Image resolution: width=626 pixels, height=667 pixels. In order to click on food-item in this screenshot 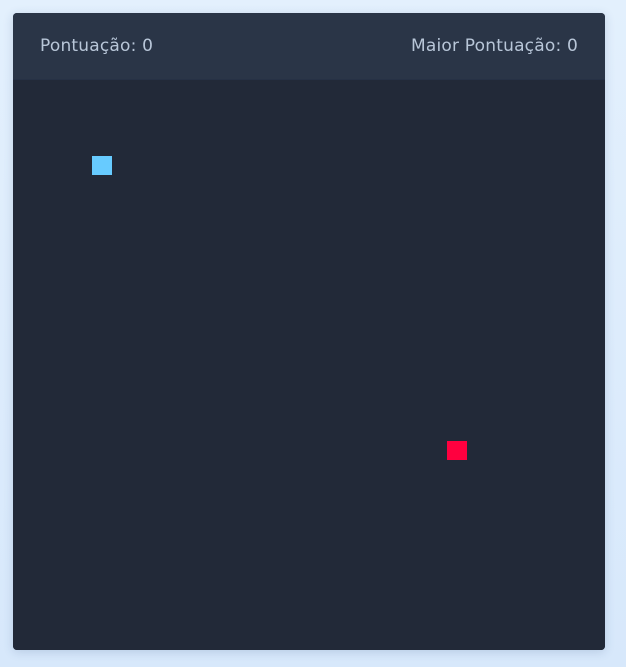, I will do `click(457, 450)`.